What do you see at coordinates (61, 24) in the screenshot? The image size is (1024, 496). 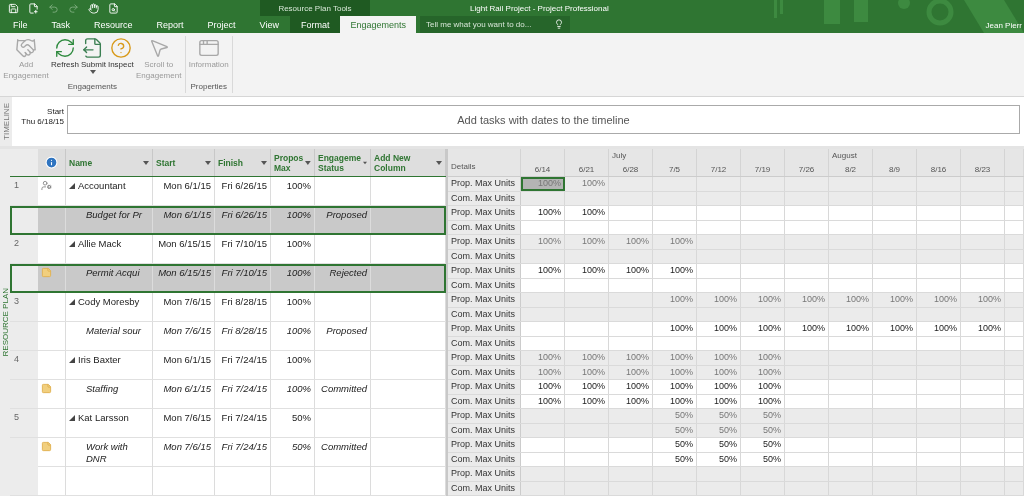 I see `ribbon-tab: Task` at bounding box center [61, 24].